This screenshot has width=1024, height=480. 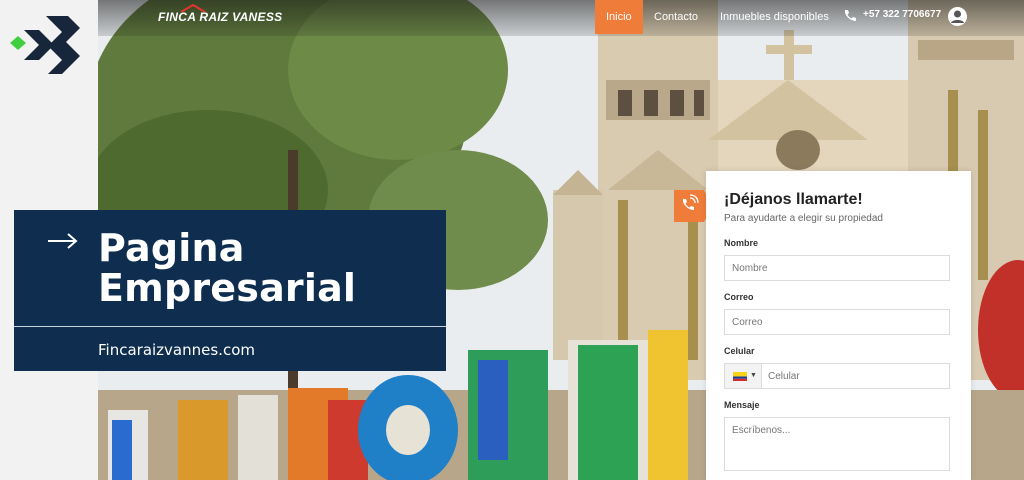 I want to click on colombia-flag-icon, so click(x=740, y=376).